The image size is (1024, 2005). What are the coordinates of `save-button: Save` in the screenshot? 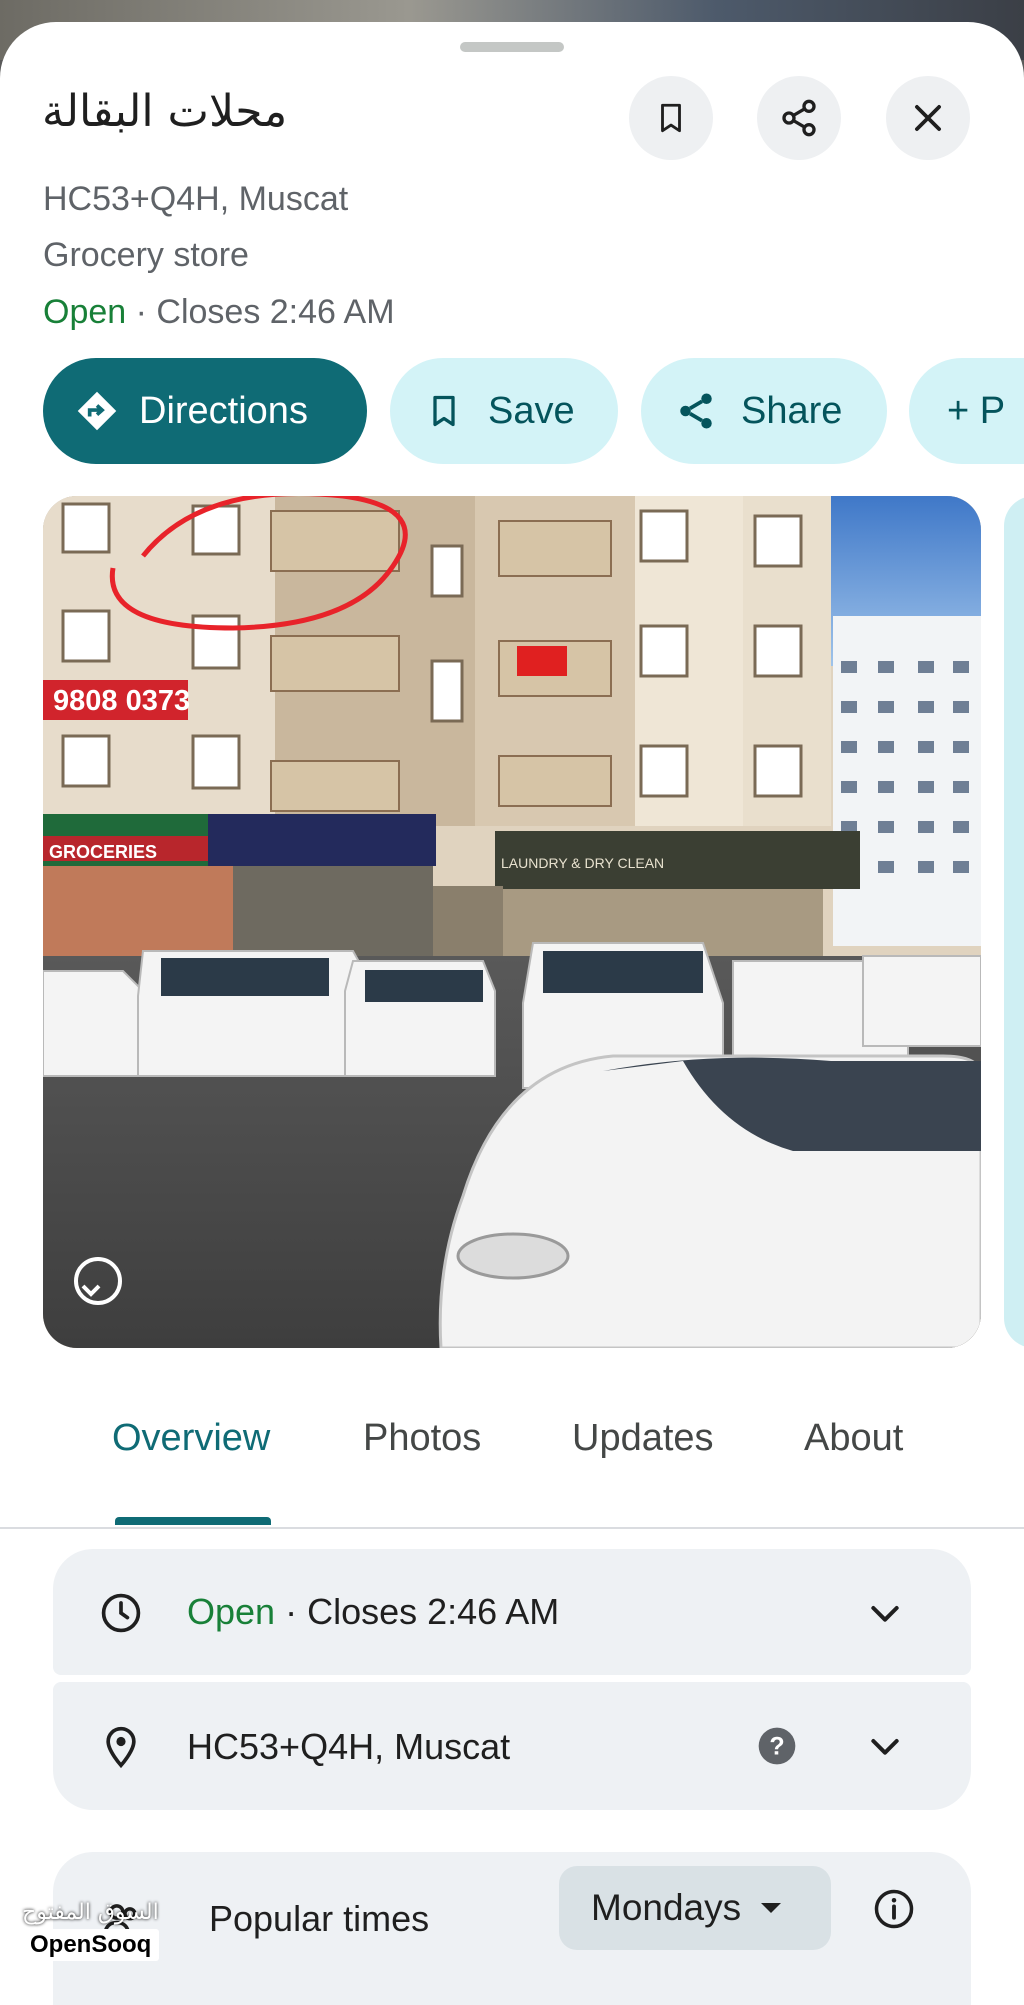 It's located at (504, 411).